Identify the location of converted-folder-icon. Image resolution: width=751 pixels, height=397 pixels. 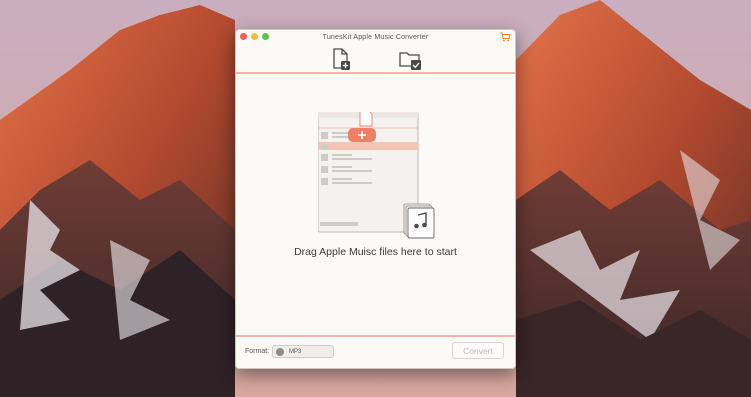
(410, 59).